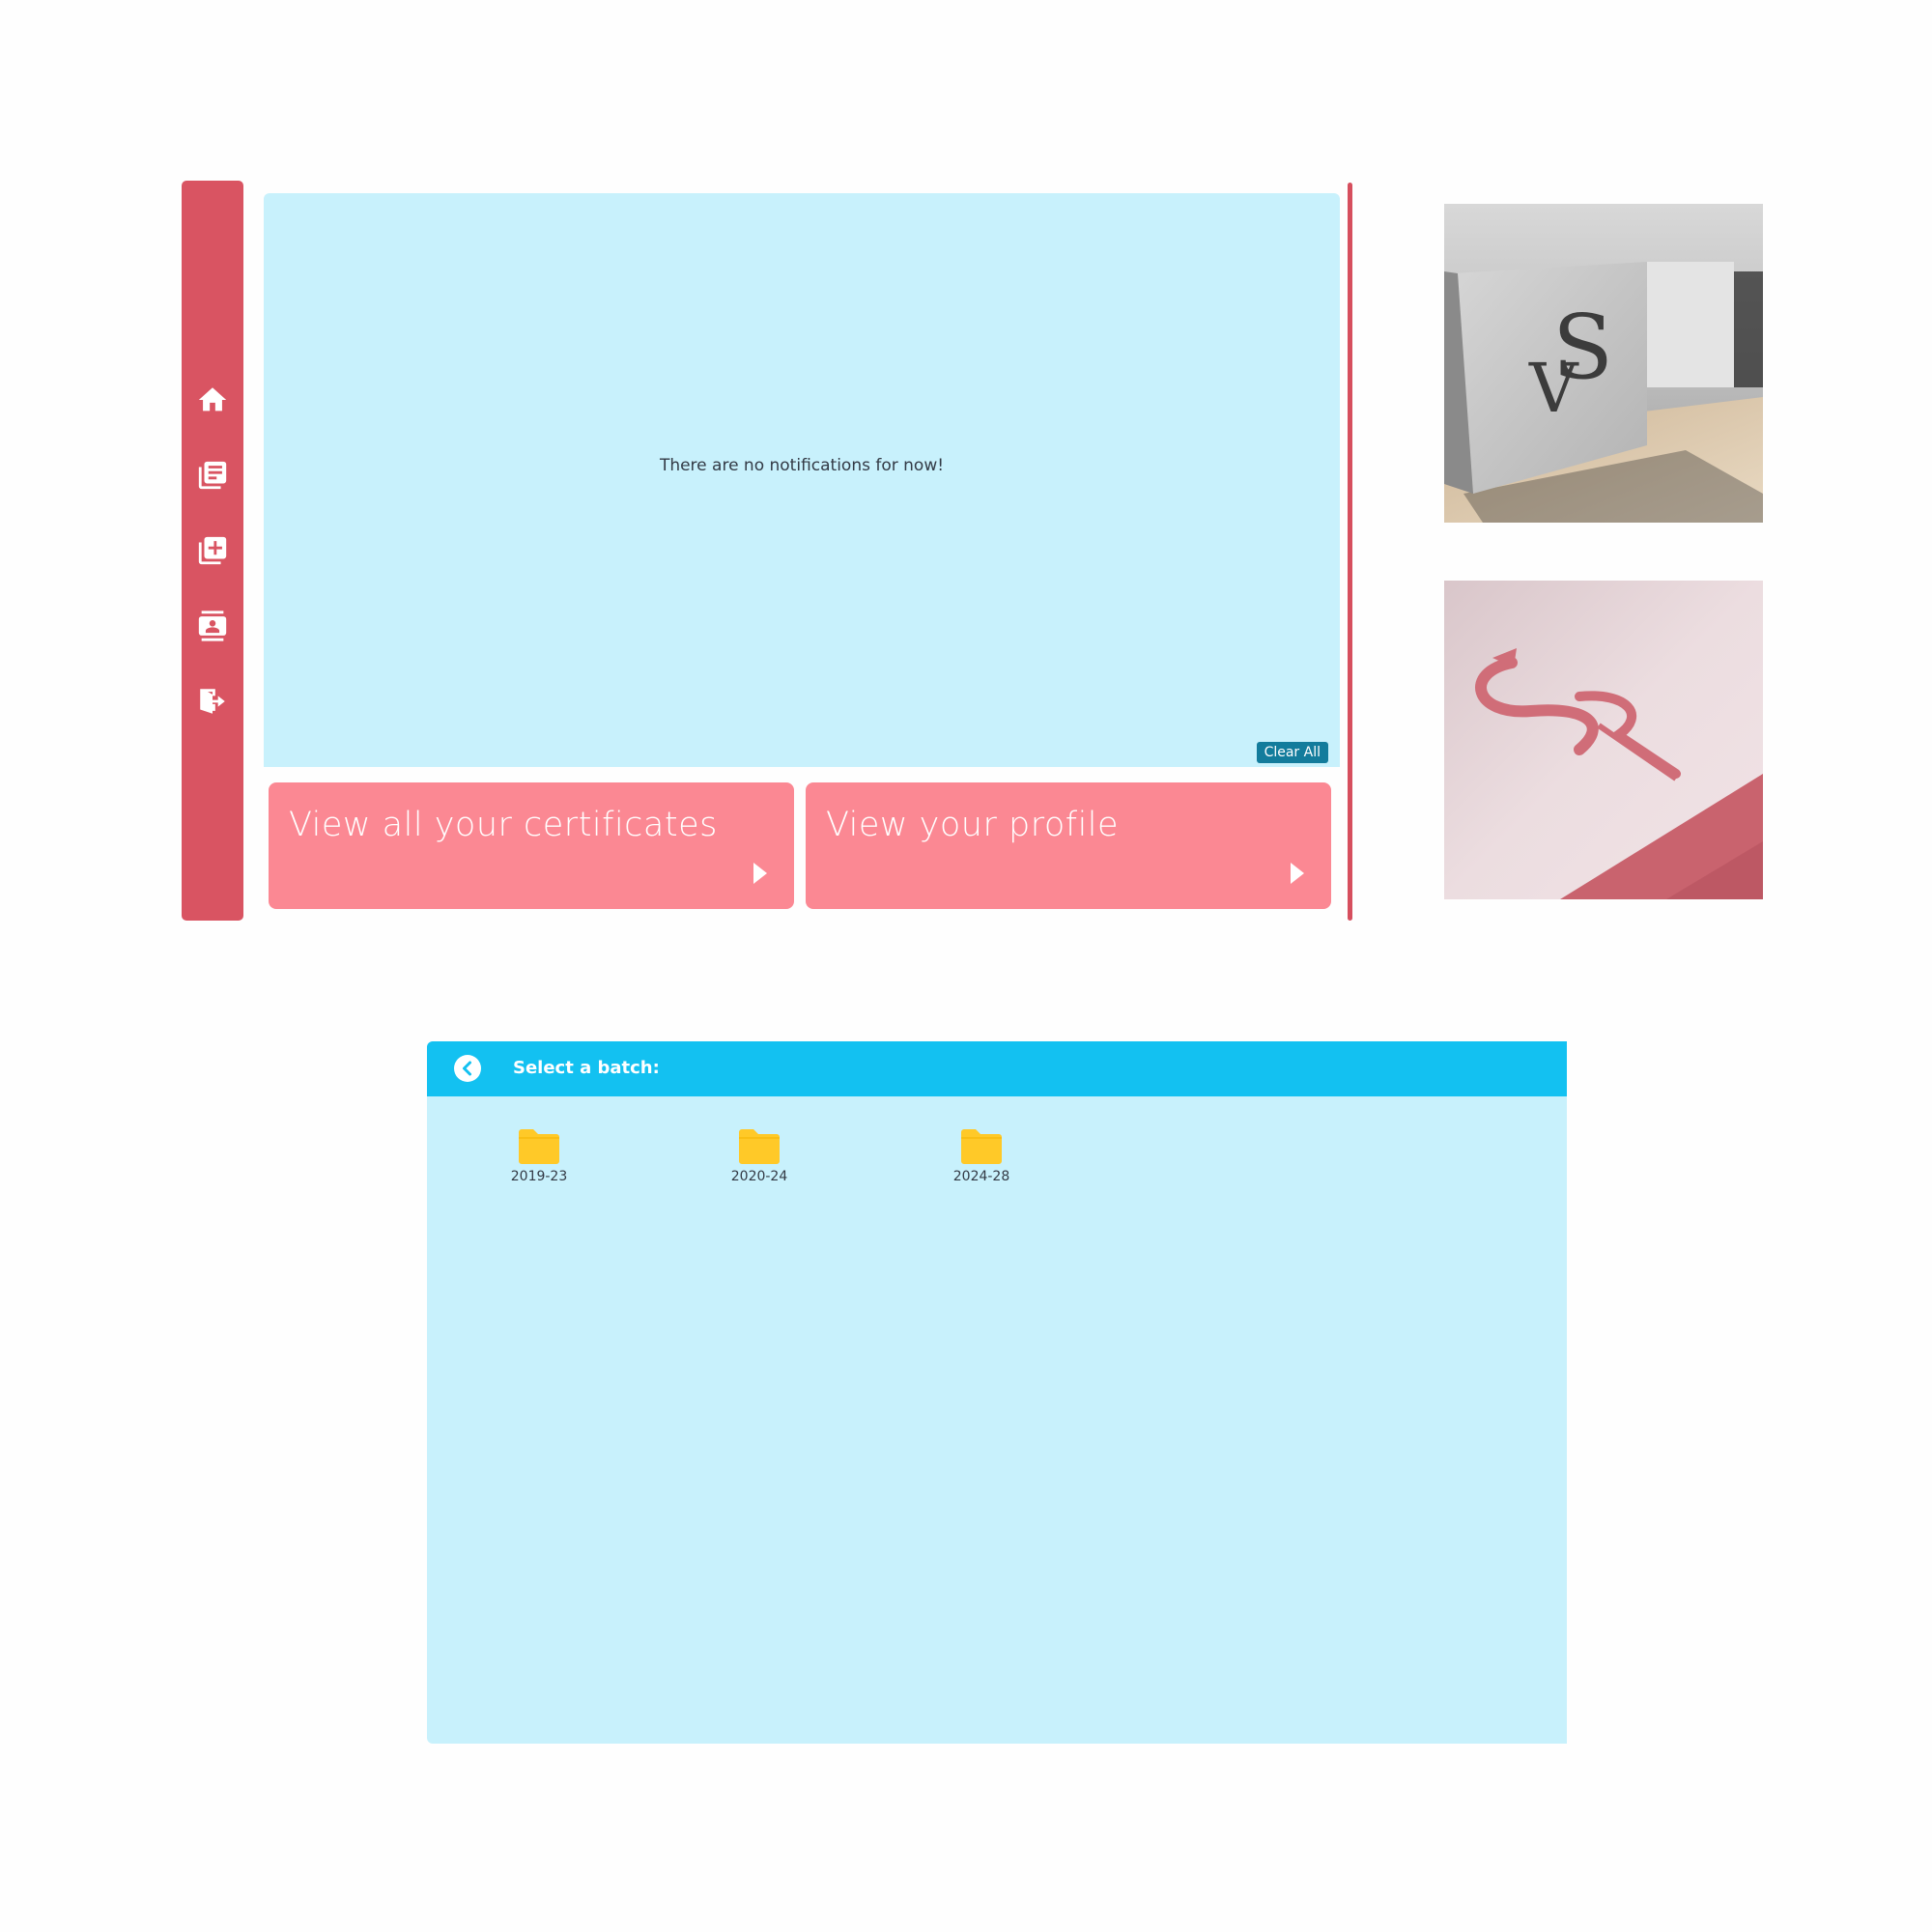  I want to click on view-certificates-card: View all your certificates, so click(531, 845).